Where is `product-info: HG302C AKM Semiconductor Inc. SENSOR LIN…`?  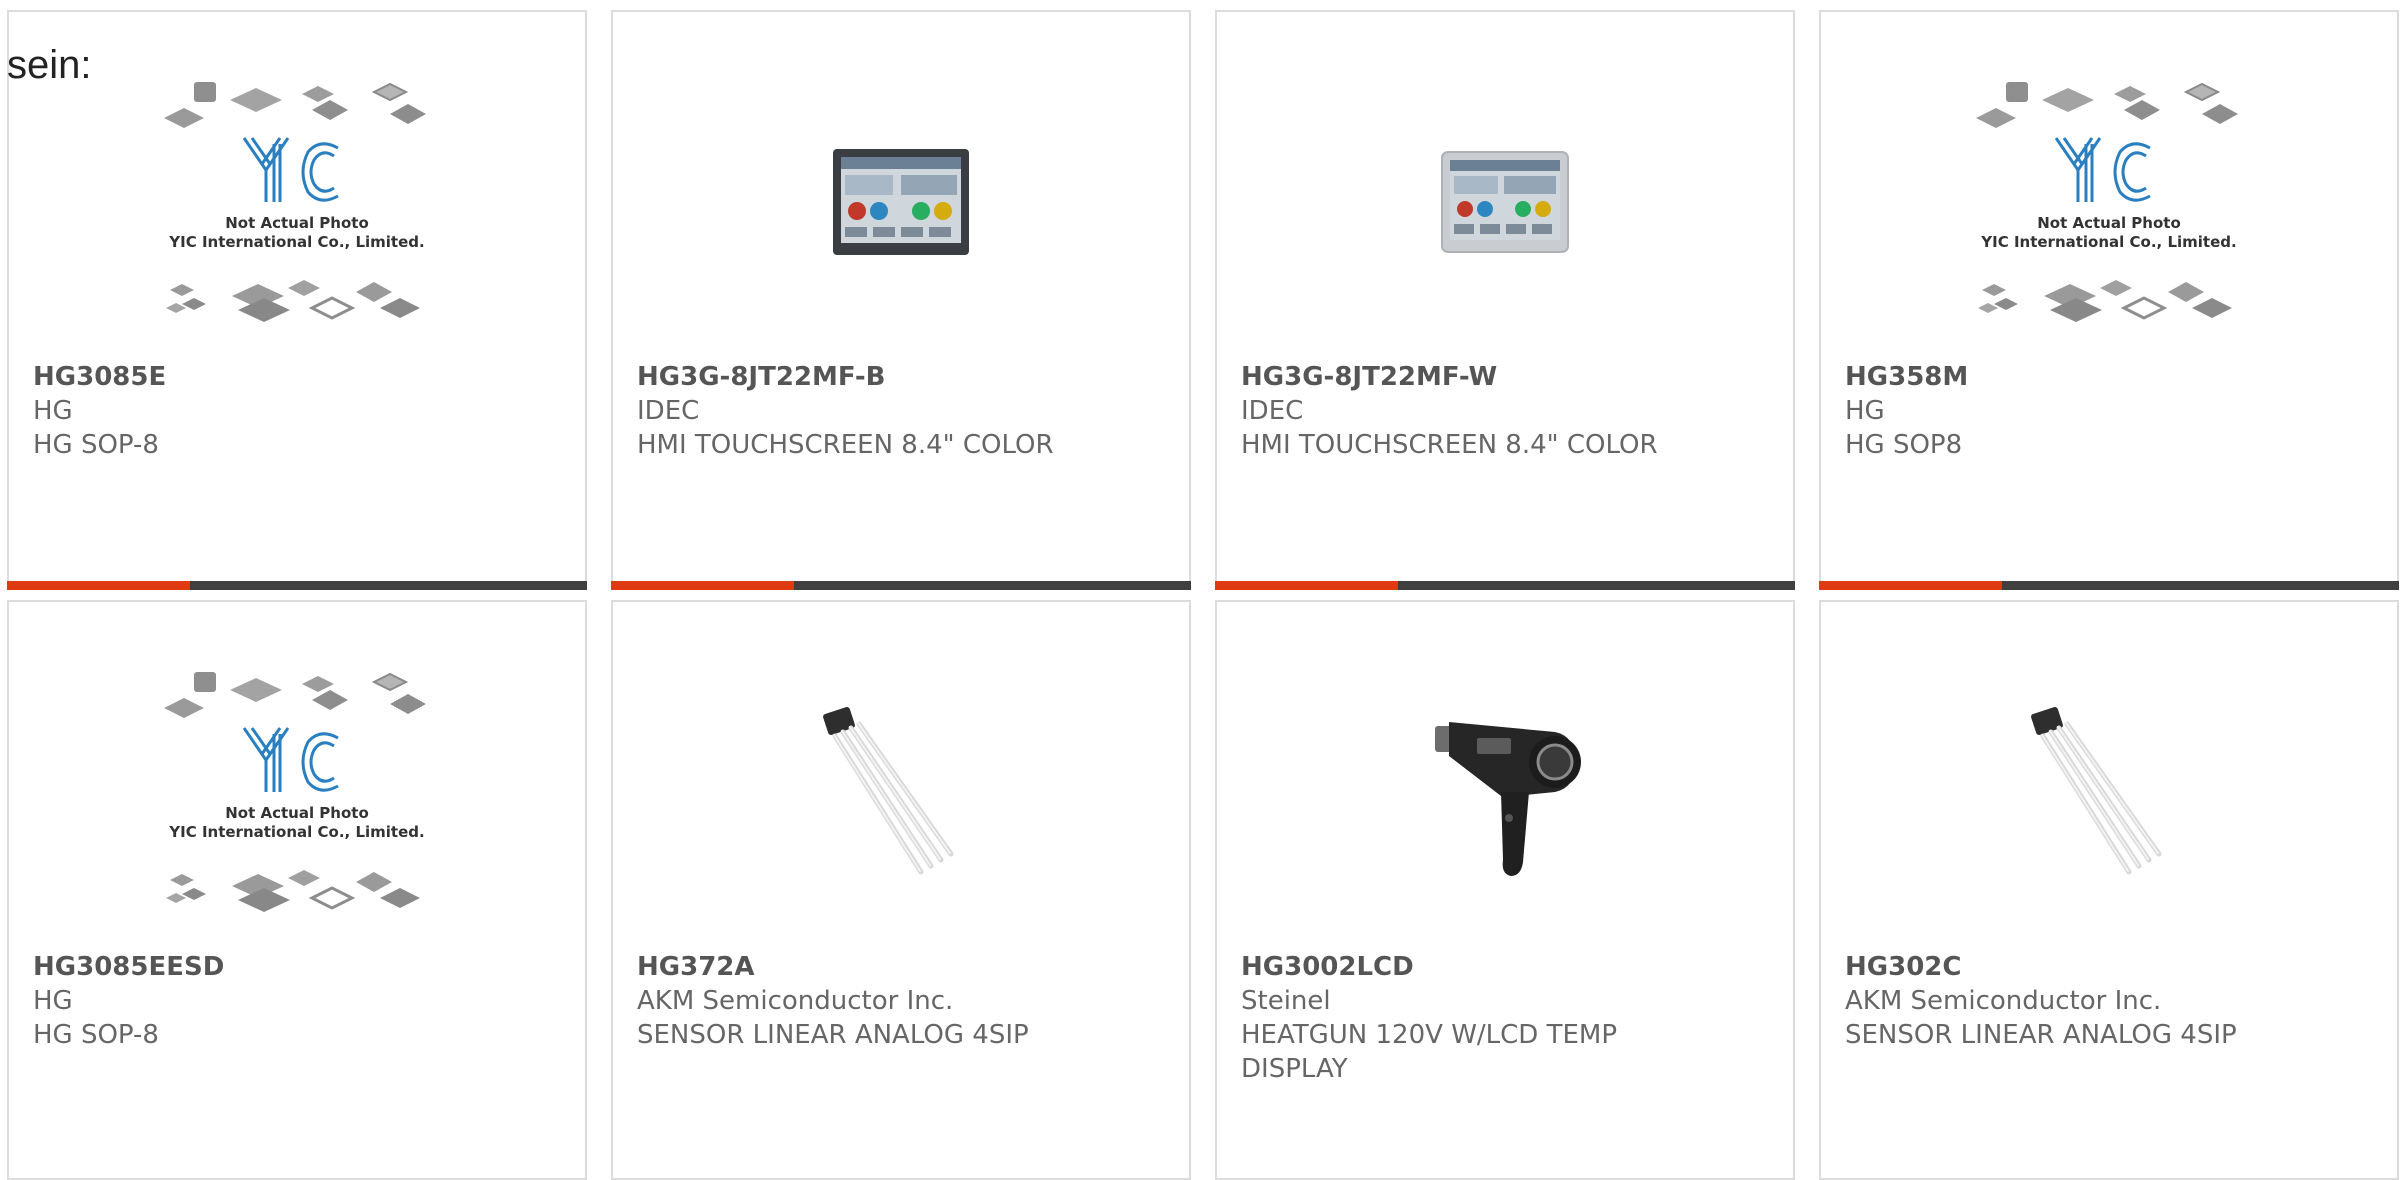 product-info: HG302C AKM Semiconductor Inc. SENSOR LIN… is located at coordinates (2113, 1001).